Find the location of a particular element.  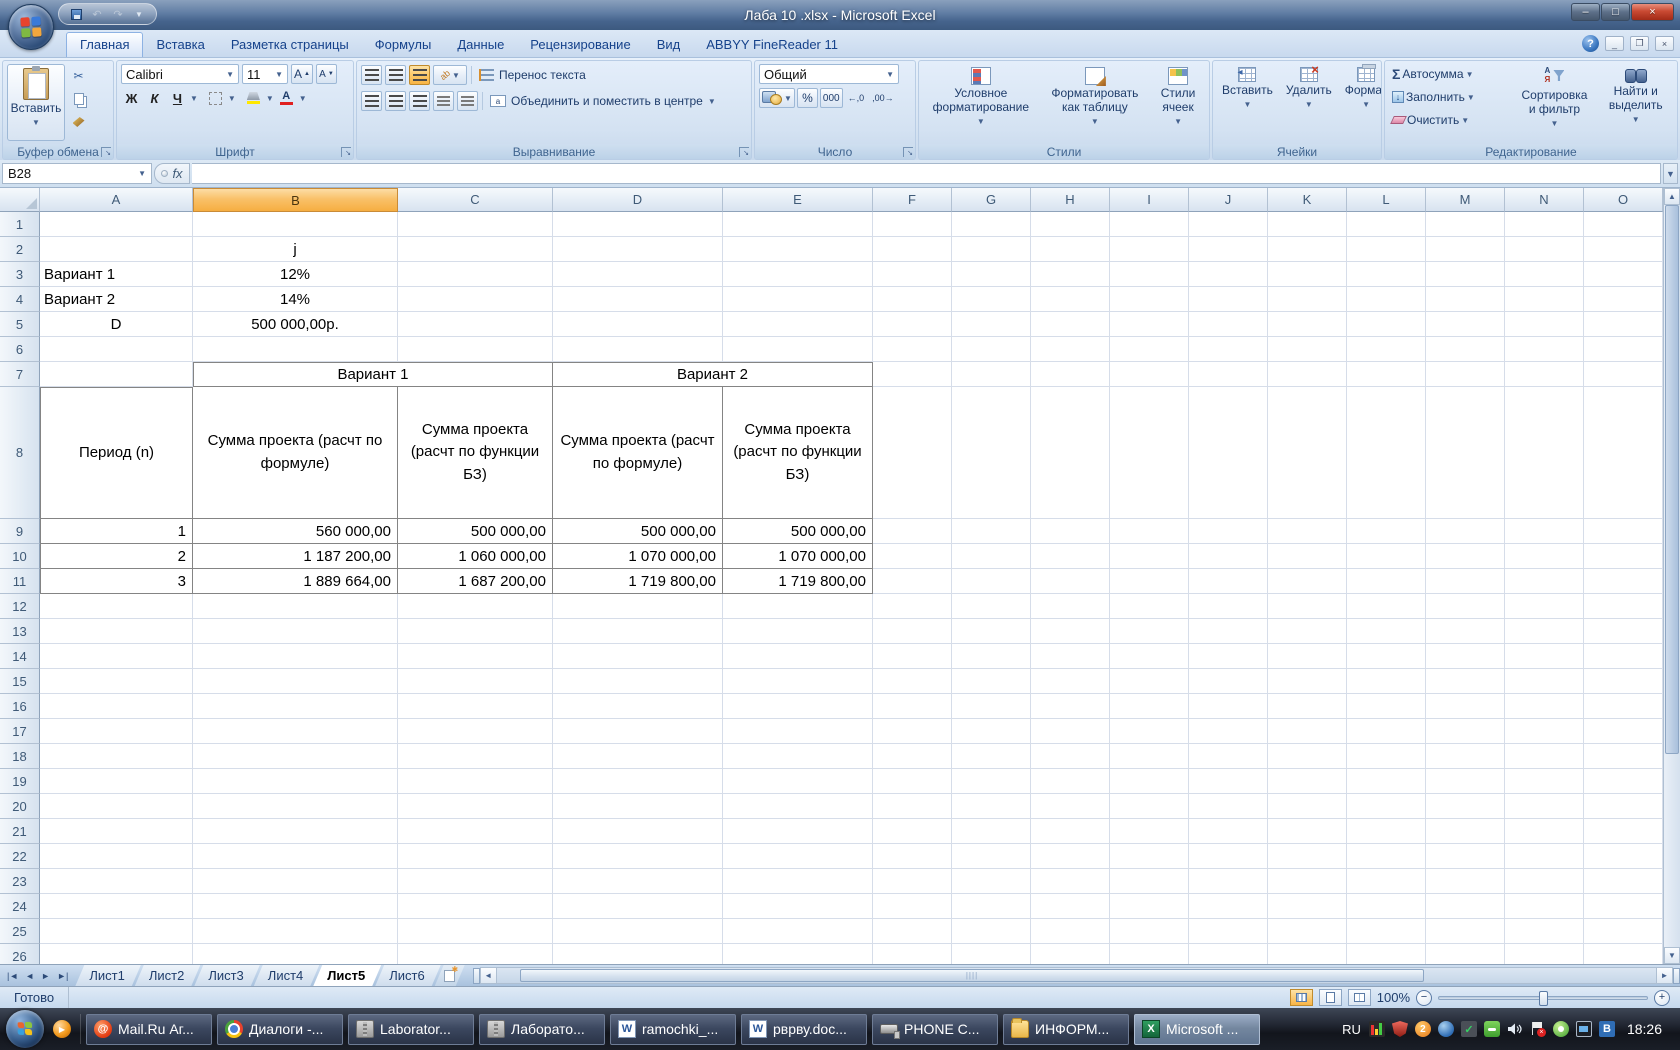

cell-K15 is located at coordinates (1307, 681).